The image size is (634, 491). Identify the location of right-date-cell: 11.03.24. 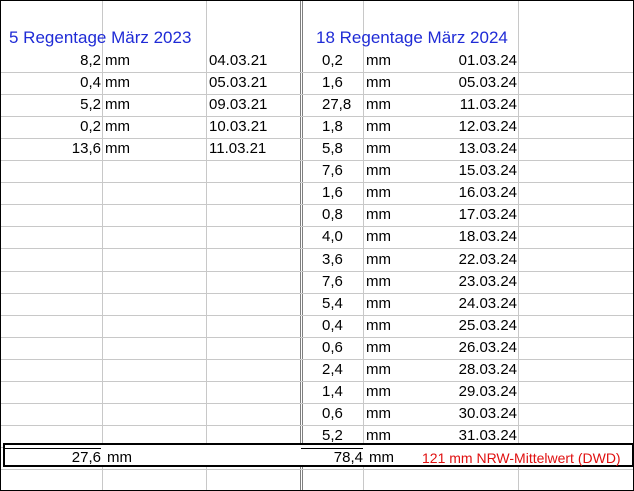
(469, 105).